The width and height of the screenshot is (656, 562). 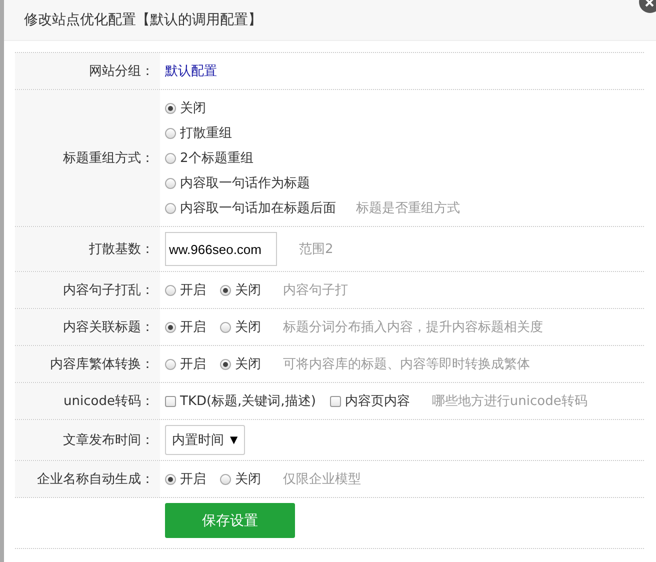 I want to click on field-label: 网站分组：, so click(x=121, y=71).